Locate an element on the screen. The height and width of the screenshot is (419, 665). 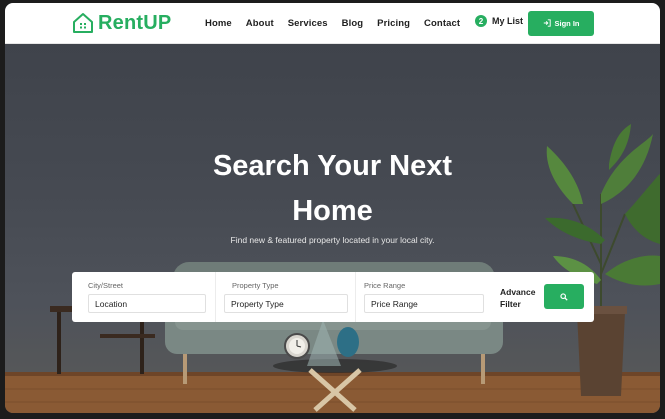
search-icon is located at coordinates (564, 297).